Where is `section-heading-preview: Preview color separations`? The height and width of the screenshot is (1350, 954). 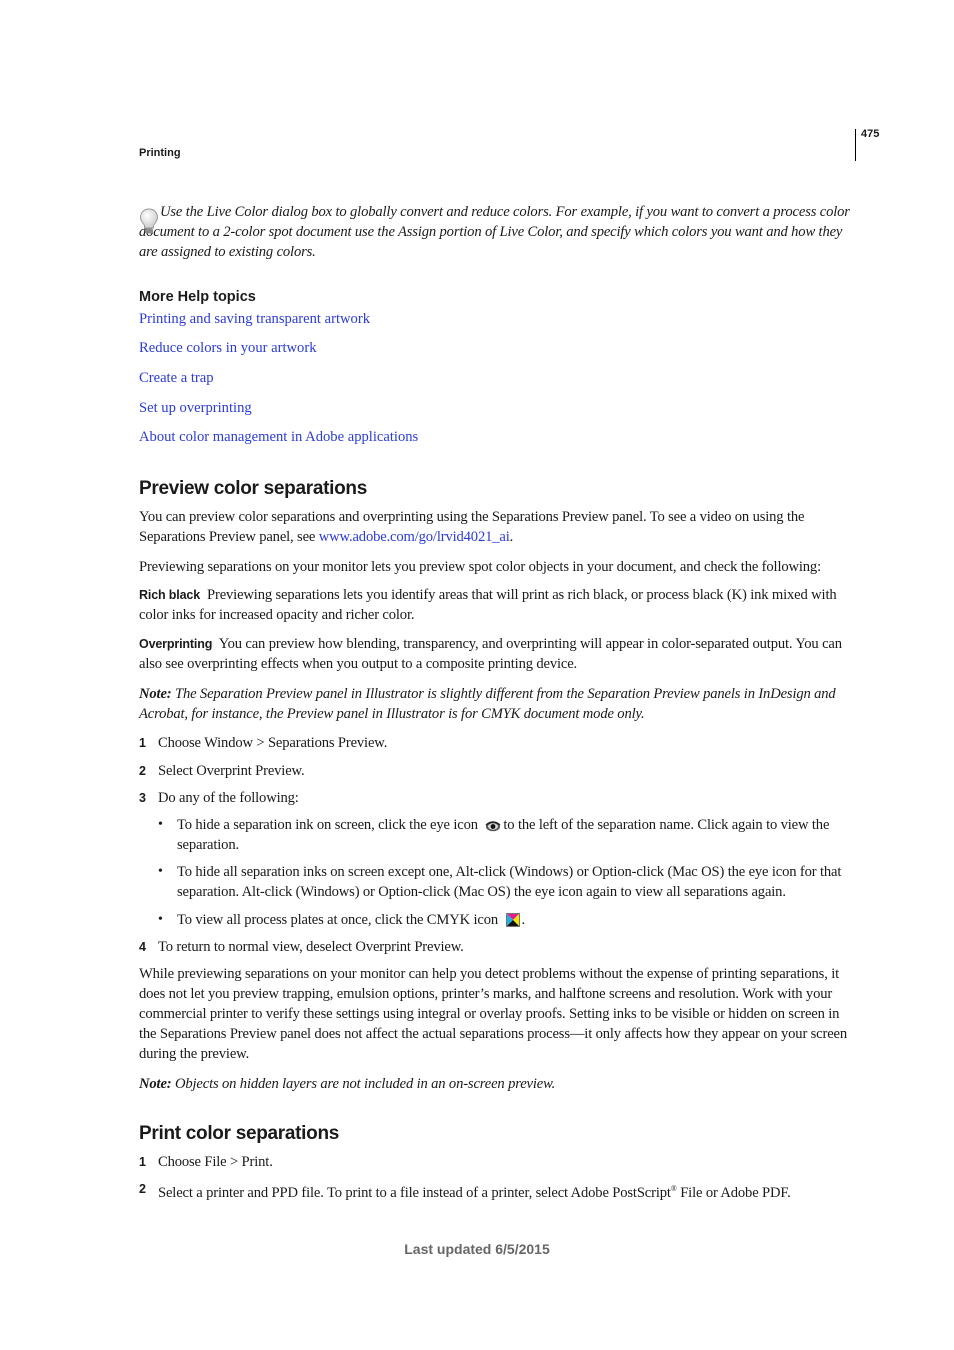 section-heading-preview: Preview color separations is located at coordinates (253, 488).